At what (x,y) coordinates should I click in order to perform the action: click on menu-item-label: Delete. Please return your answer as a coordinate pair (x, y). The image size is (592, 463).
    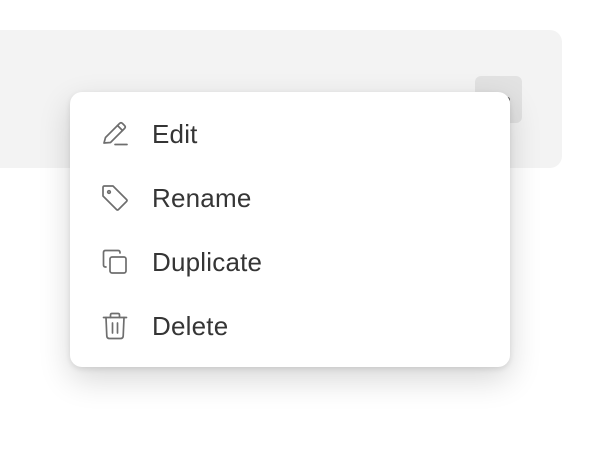
    Looking at the image, I should click on (190, 325).